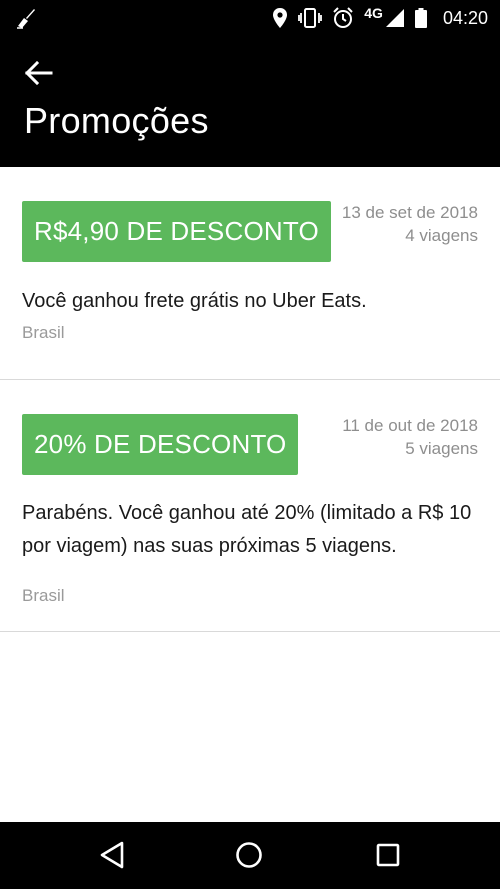  Describe the element at coordinates (410, 224) in the screenshot. I see `promo-meta: 13 de set de 2018 4 viagens` at that location.